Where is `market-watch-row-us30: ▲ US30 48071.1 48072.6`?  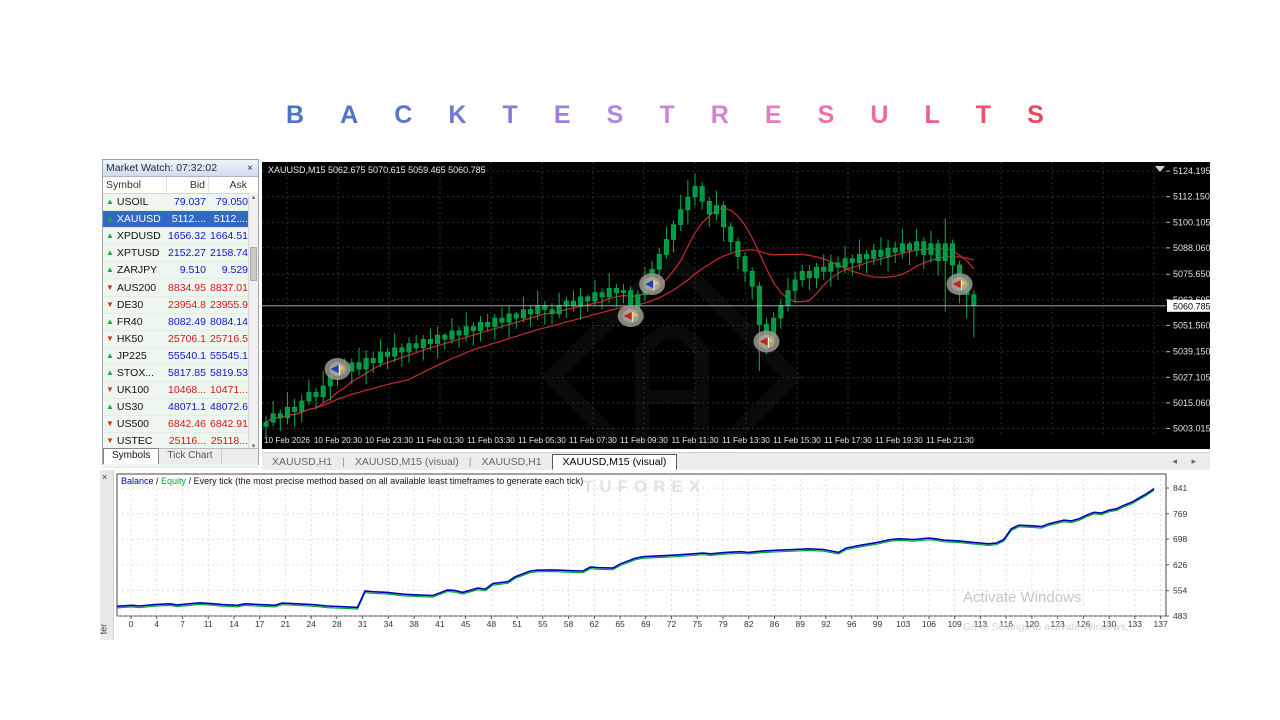
market-watch-row-us30: ▲ US30 48071.1 48072.6 is located at coordinates (180, 408).